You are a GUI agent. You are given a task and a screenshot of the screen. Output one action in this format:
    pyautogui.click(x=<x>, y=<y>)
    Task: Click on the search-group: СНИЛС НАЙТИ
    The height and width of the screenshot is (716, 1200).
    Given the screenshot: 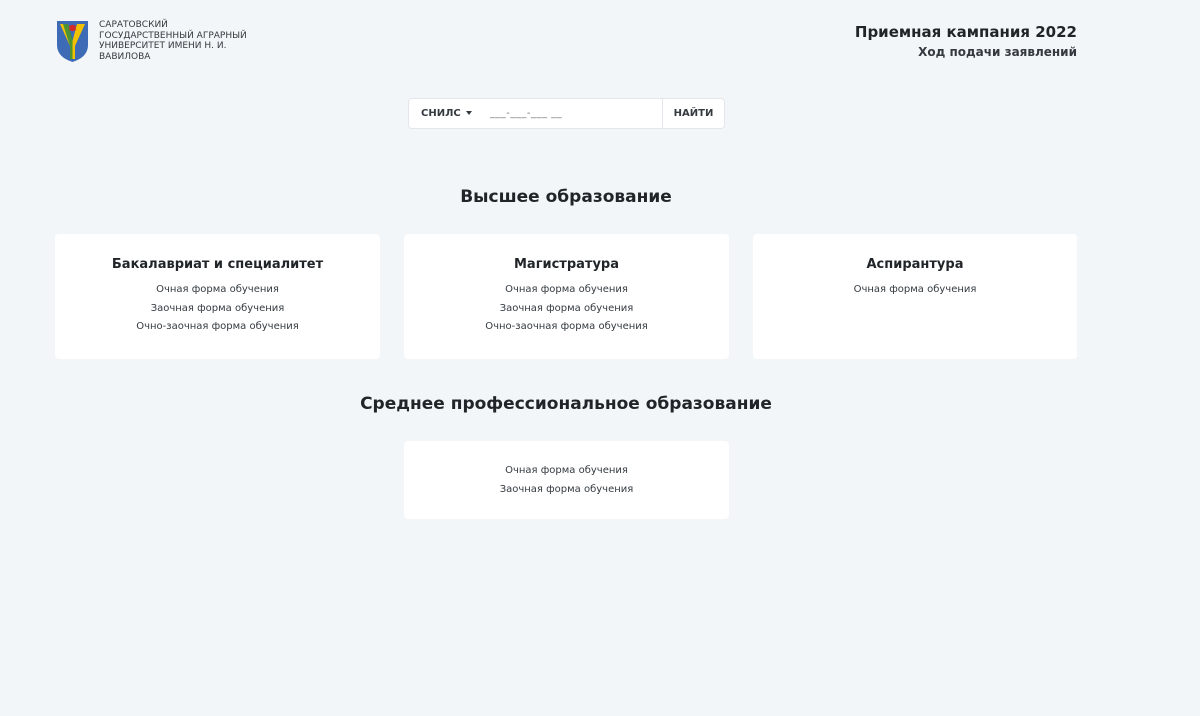 What is the action you would take?
    pyautogui.click(x=566, y=113)
    